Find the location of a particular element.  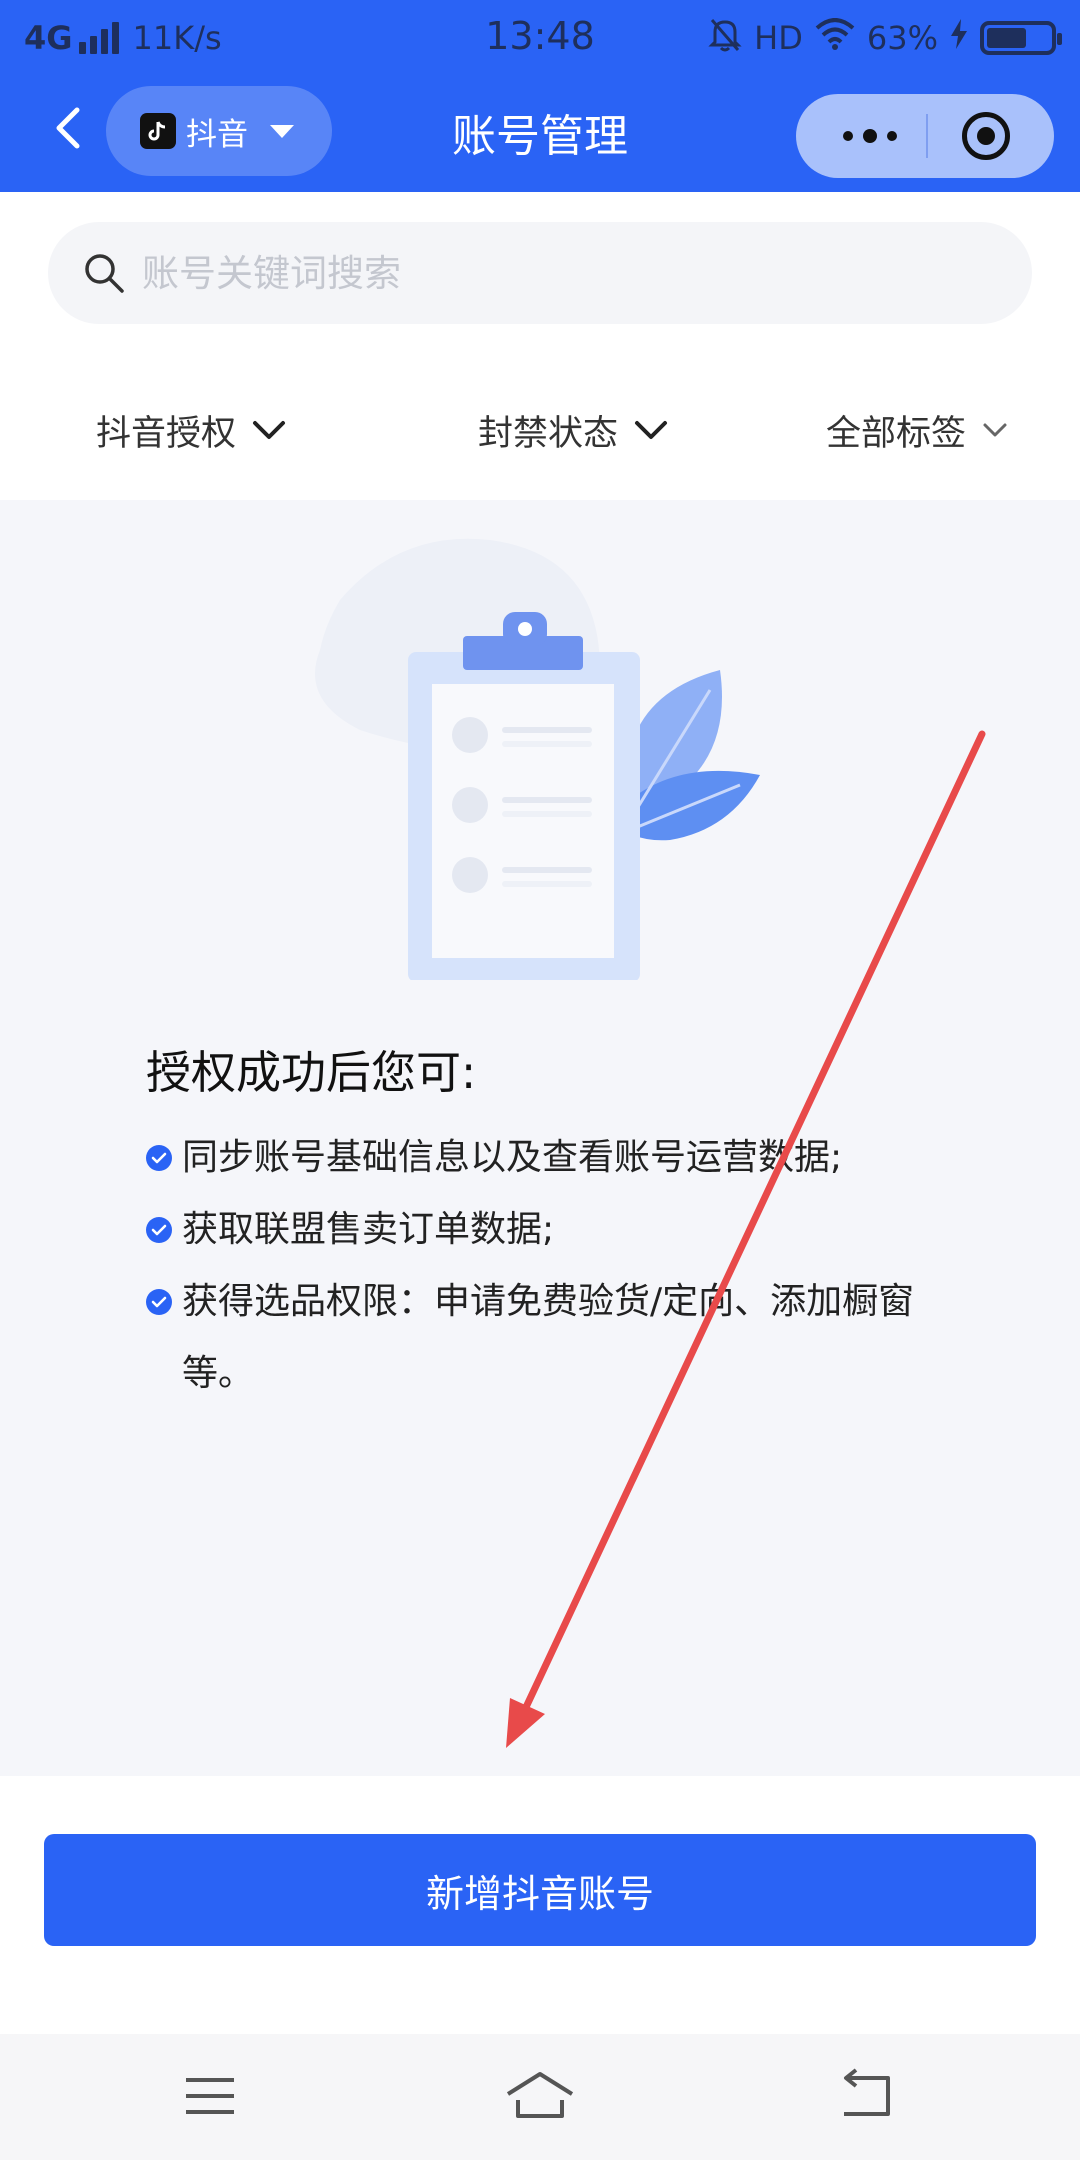

chevron-left-icon is located at coordinates (68, 128).